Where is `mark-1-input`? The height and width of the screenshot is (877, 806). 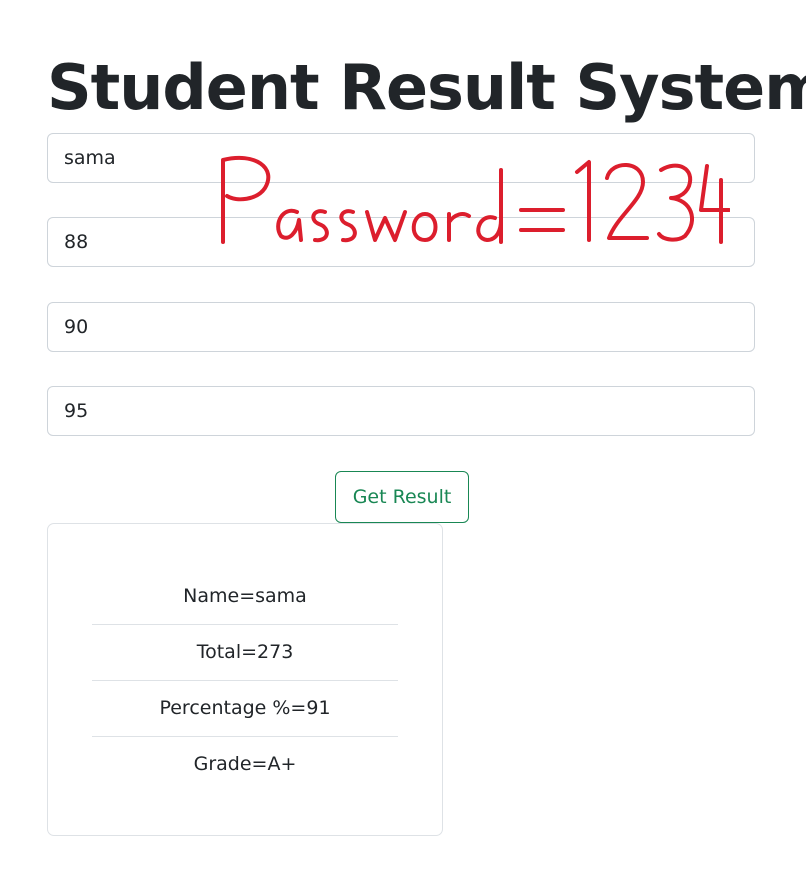
mark-1-input is located at coordinates (401, 242).